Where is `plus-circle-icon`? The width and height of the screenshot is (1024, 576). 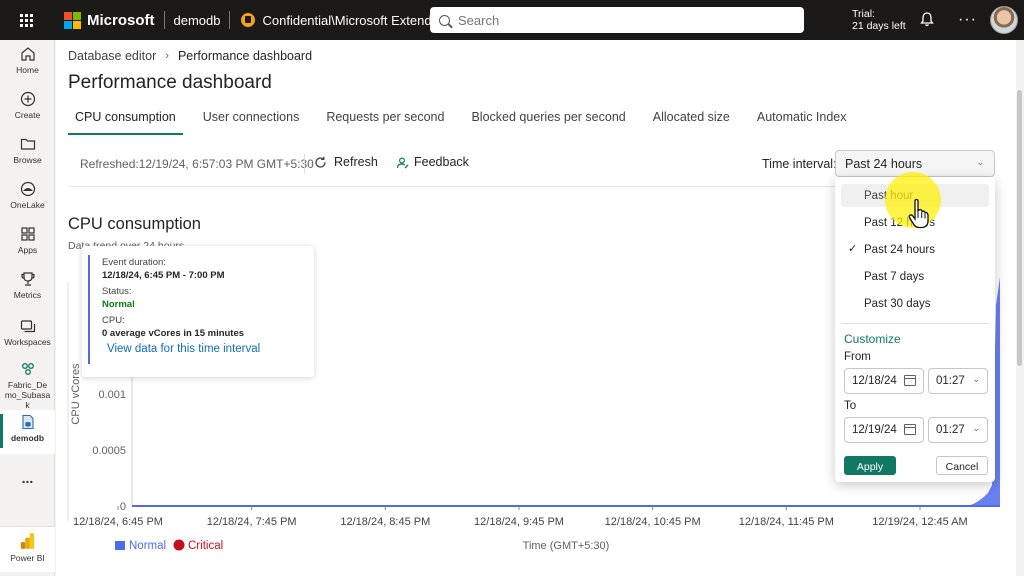
plus-circle-icon is located at coordinates (27, 99).